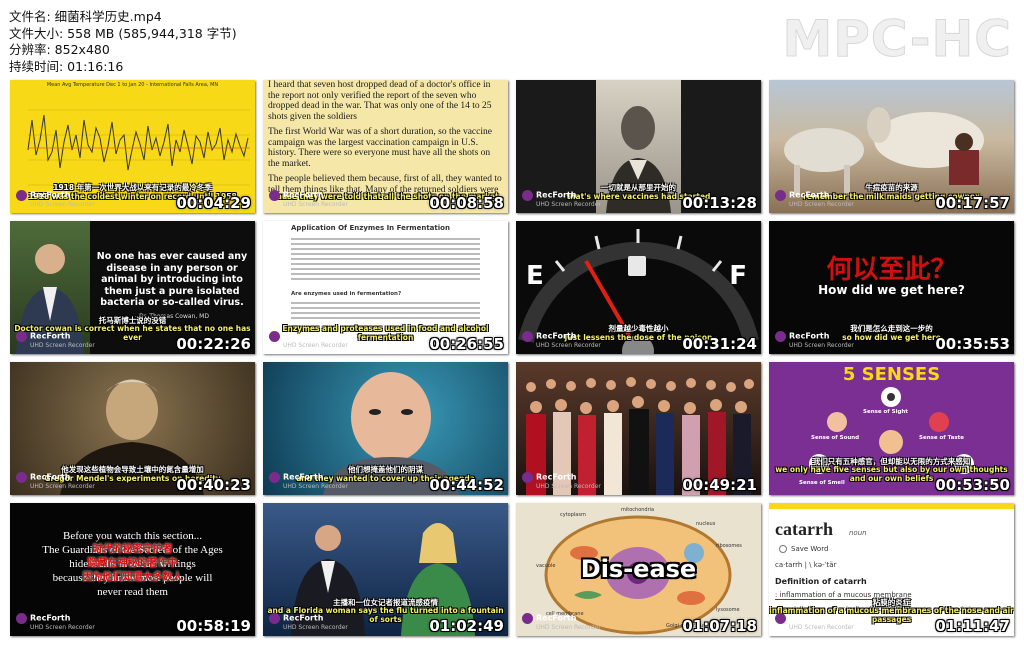 This screenshot has width=1024, height=646. Describe the element at coordinates (213, 344) in the screenshot. I see `timestamp: 00:22:26` at that location.